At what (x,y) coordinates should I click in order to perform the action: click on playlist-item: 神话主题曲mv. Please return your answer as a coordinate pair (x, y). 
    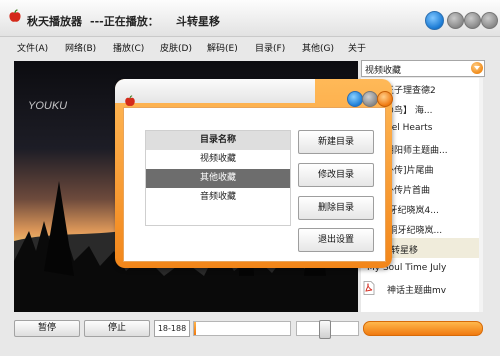
    Looking at the image, I should click on (422, 288).